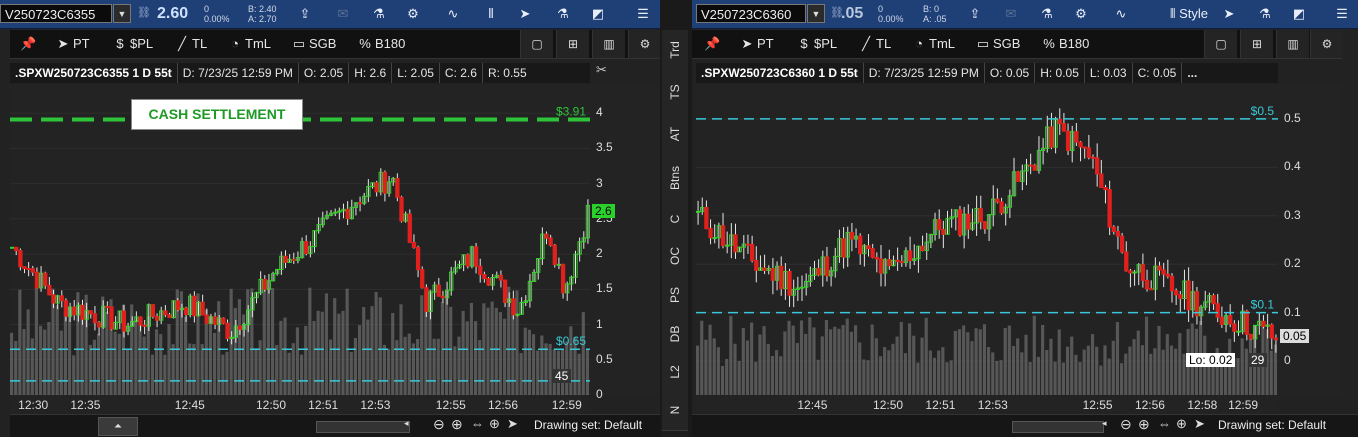 The width and height of the screenshot is (1358, 437). I want to click on left-symbol-input: V250723C6355, so click(56, 13).